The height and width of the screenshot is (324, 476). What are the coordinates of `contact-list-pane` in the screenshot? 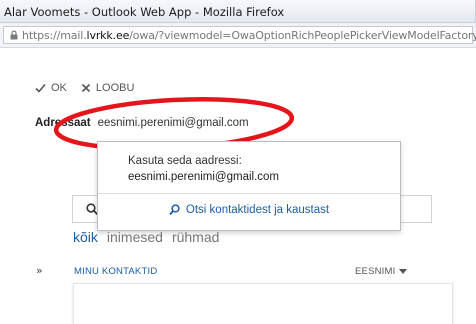 It's located at (263, 303).